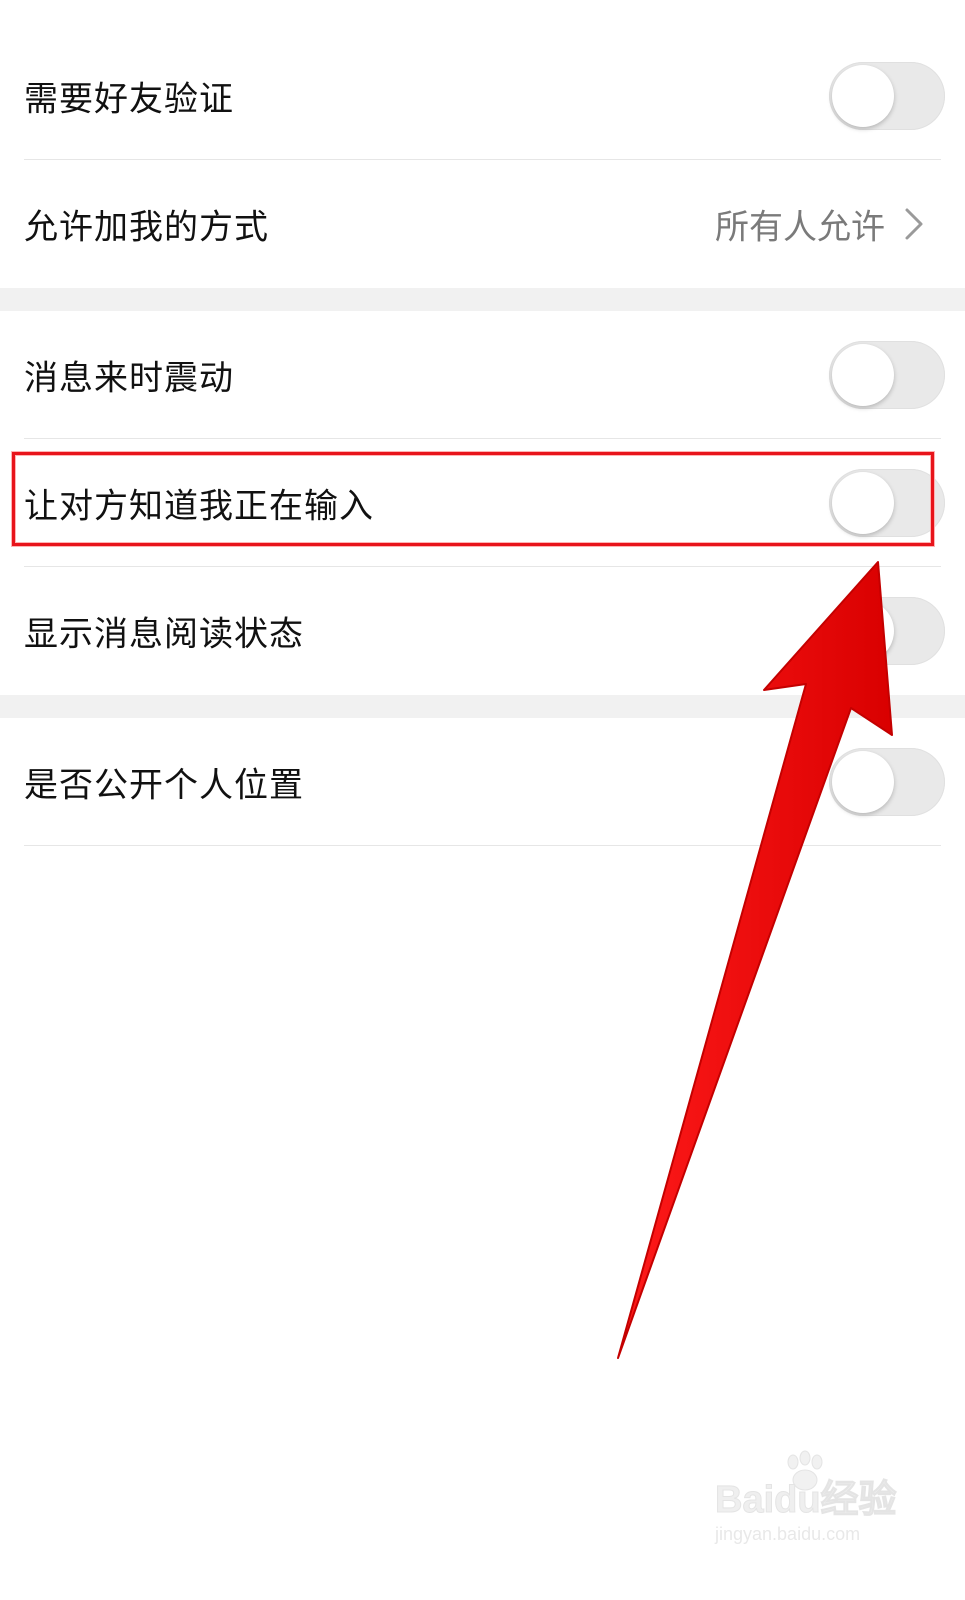 The width and height of the screenshot is (965, 1600). What do you see at coordinates (199, 506) in the screenshot?
I see `row-label: 让对方知道我正在输入` at bounding box center [199, 506].